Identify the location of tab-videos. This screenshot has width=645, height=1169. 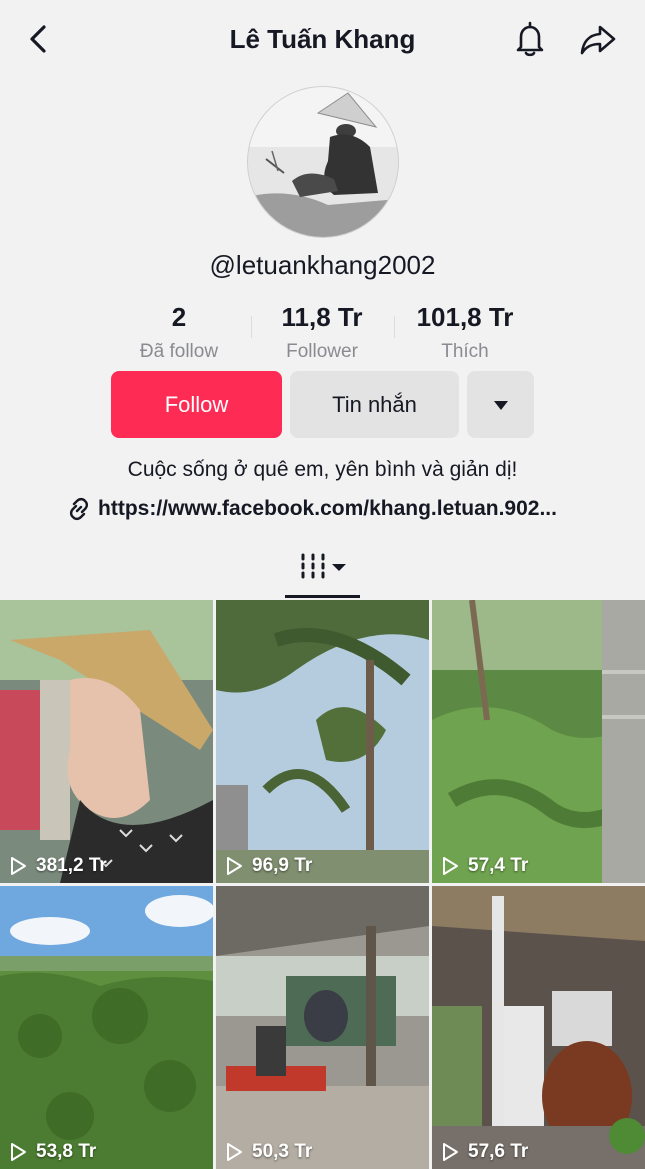
(322, 573).